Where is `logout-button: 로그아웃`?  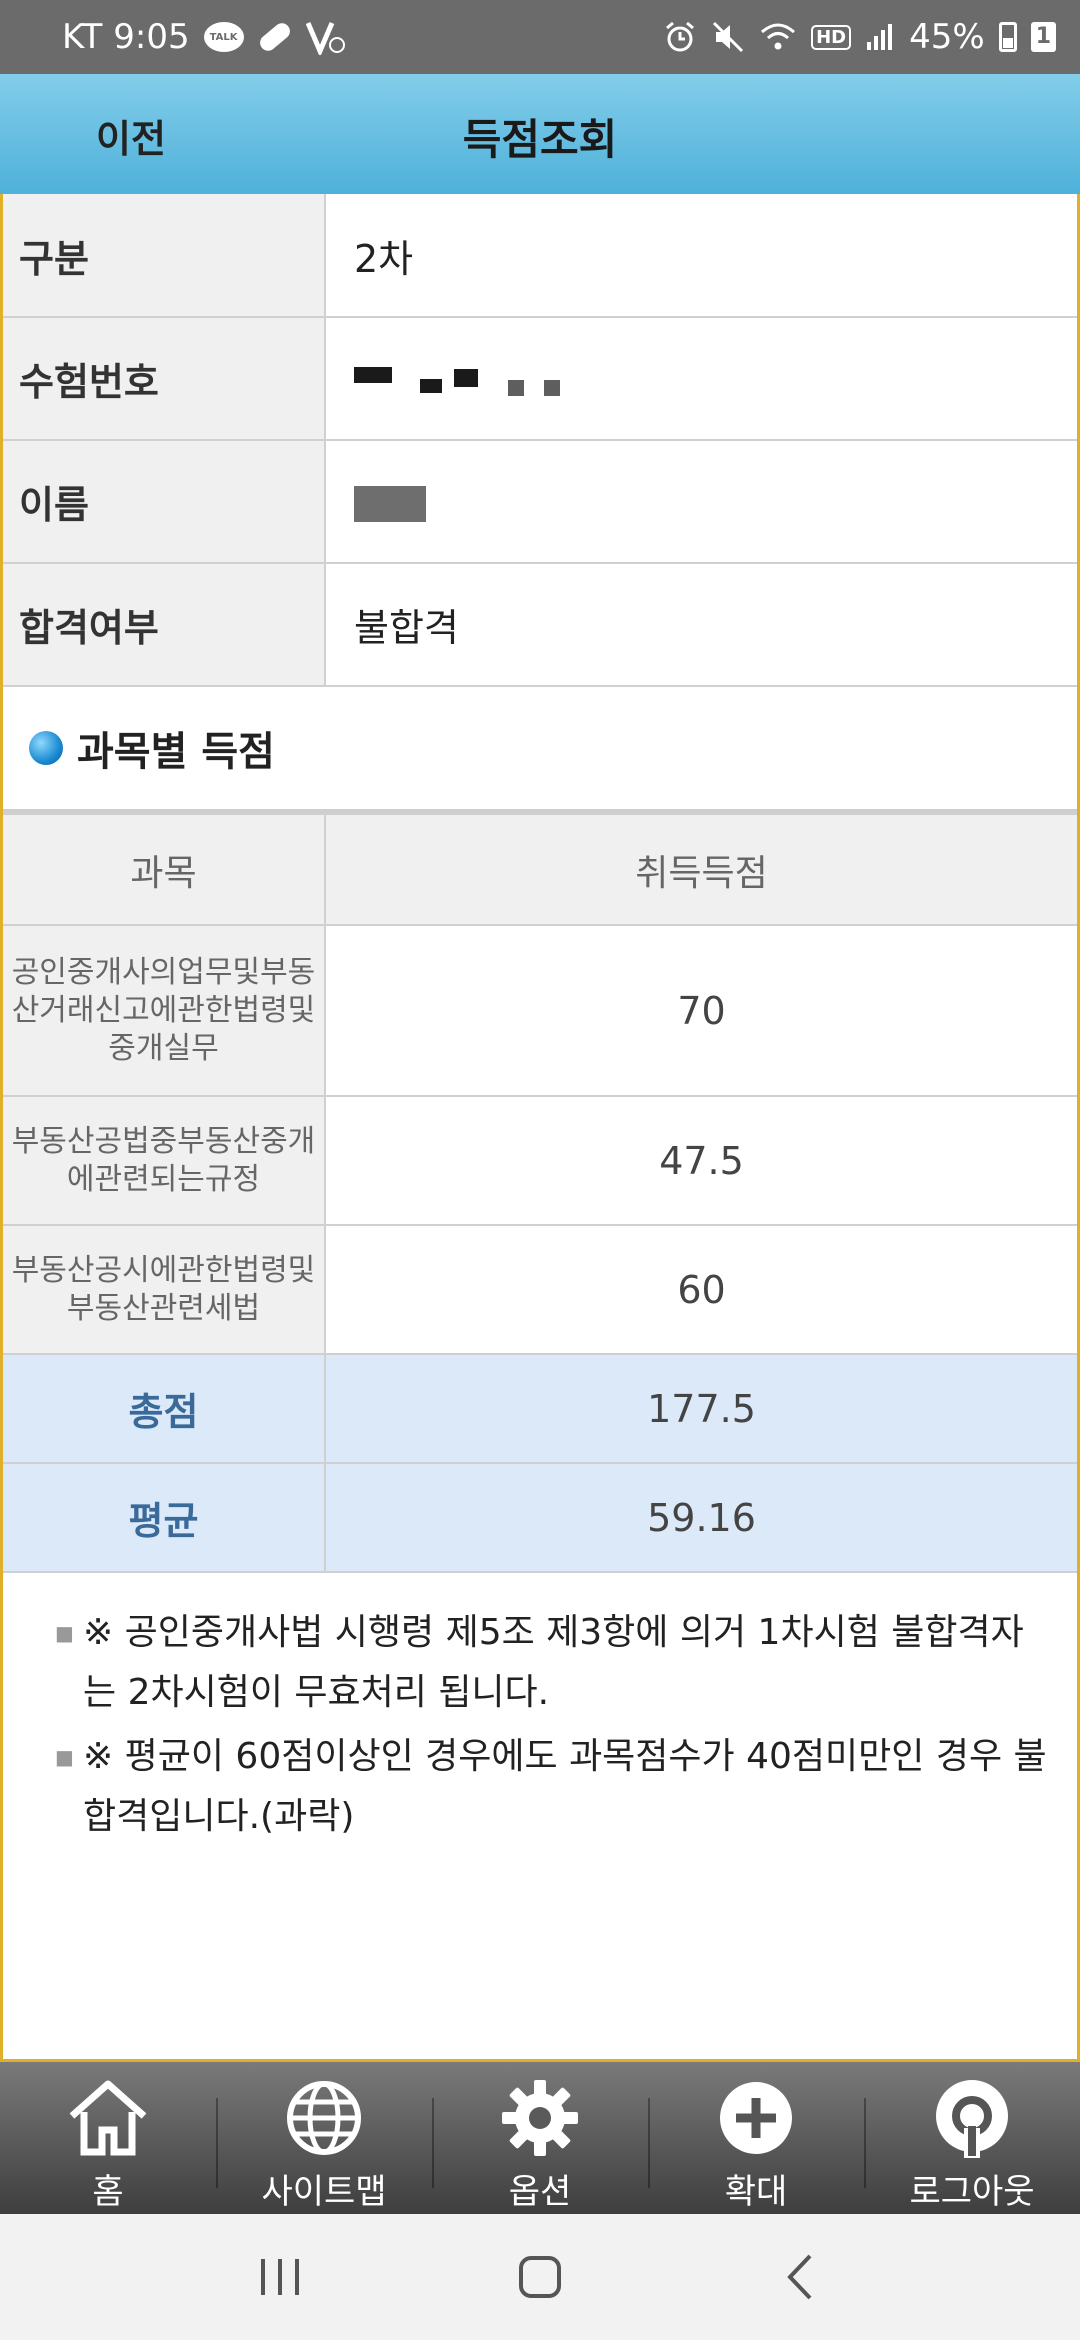
logout-button: 로그아웃 is located at coordinates (972, 2138).